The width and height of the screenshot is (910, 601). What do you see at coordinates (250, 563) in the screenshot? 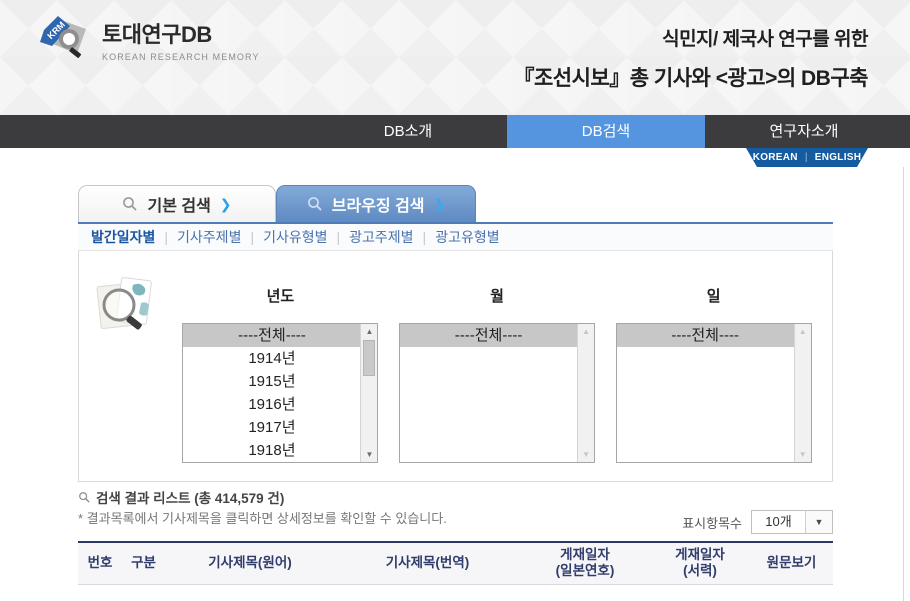
I see `col-title-original: 기사제목(원어)` at bounding box center [250, 563].